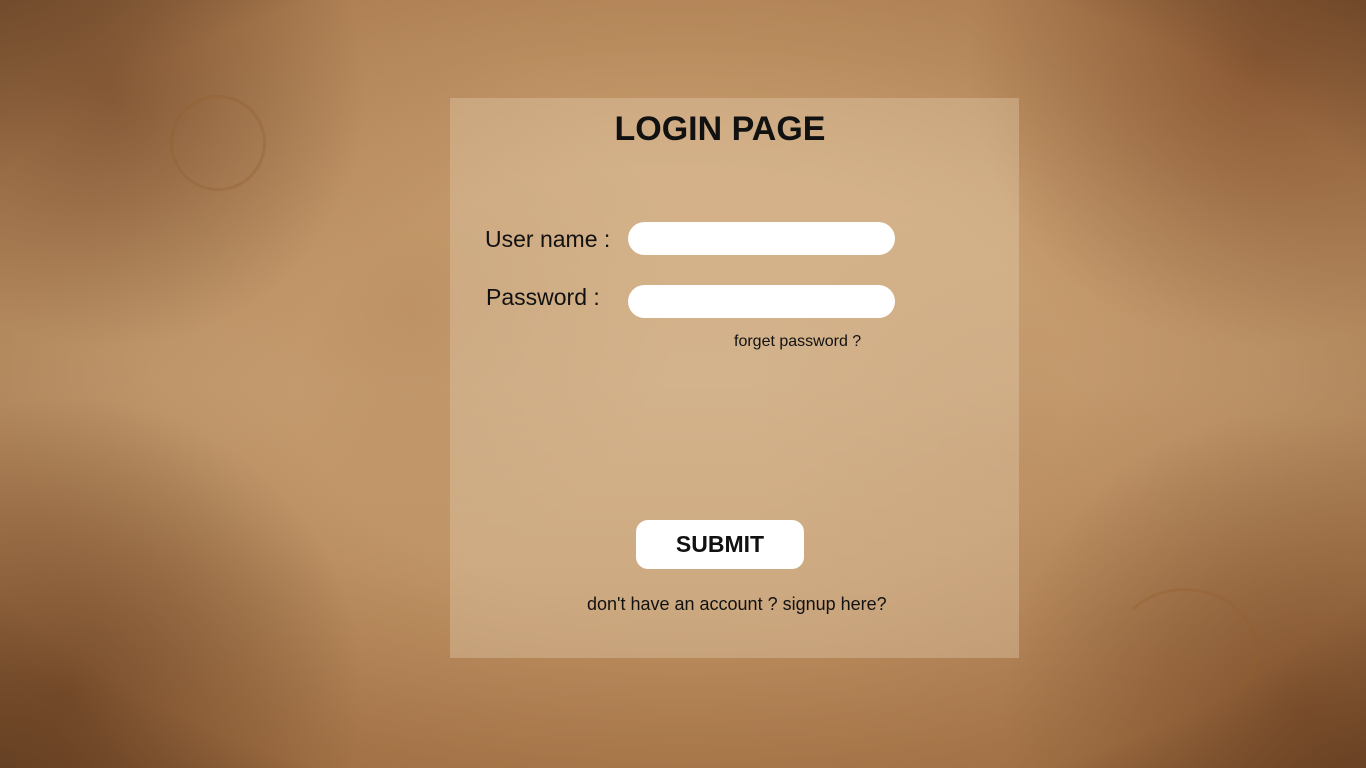  What do you see at coordinates (720, 544) in the screenshot?
I see `submit-button: SUBMIT` at bounding box center [720, 544].